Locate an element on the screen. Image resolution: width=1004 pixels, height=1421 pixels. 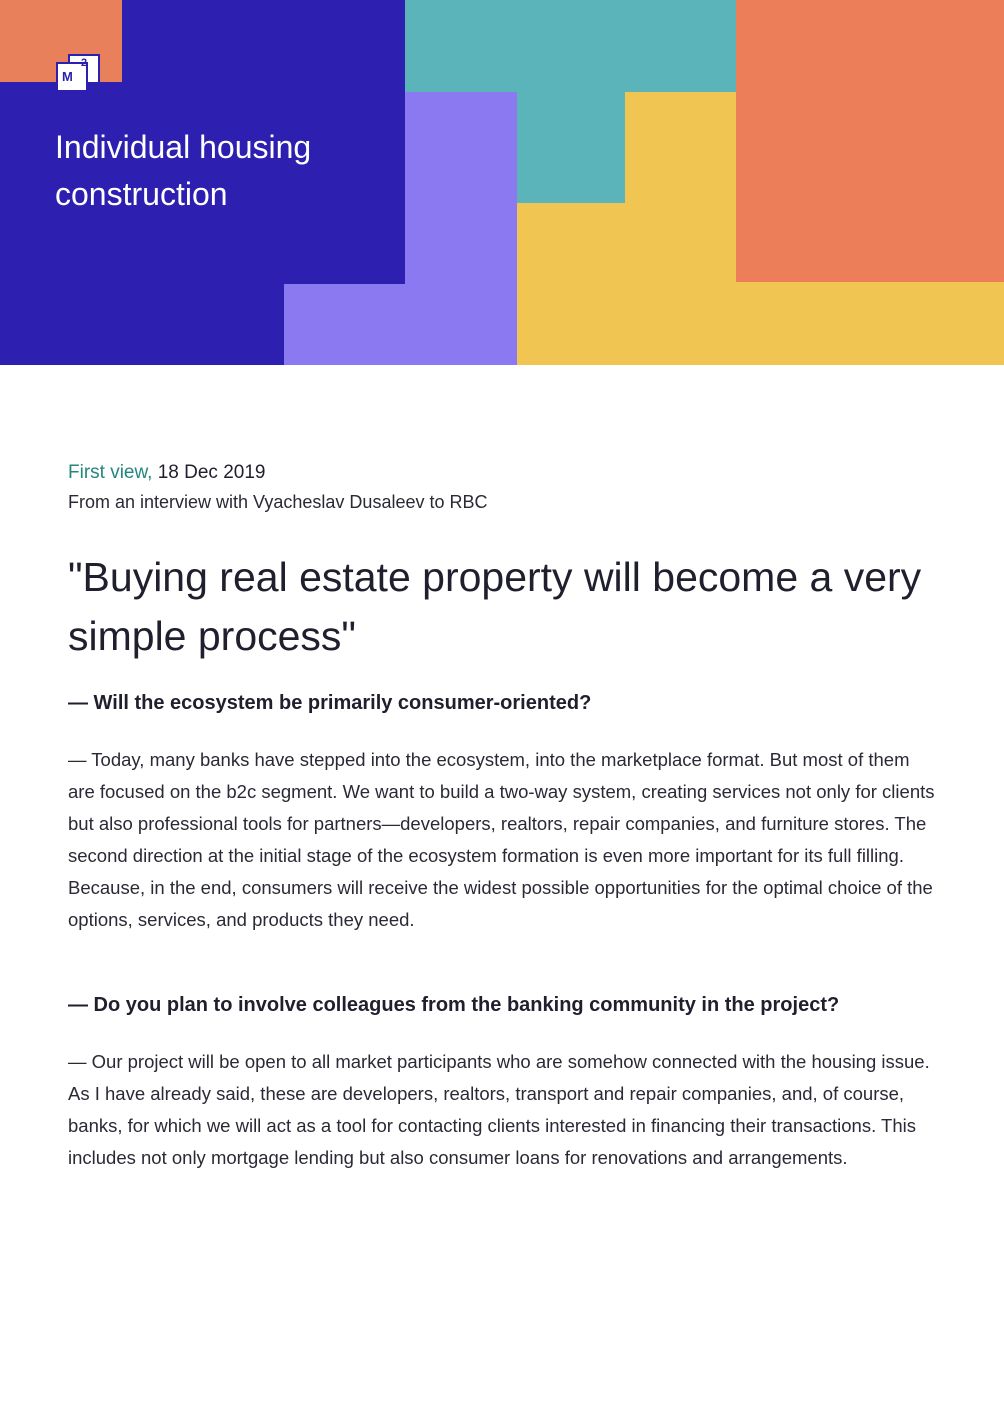
teal-block is located at coordinates (570, 46).